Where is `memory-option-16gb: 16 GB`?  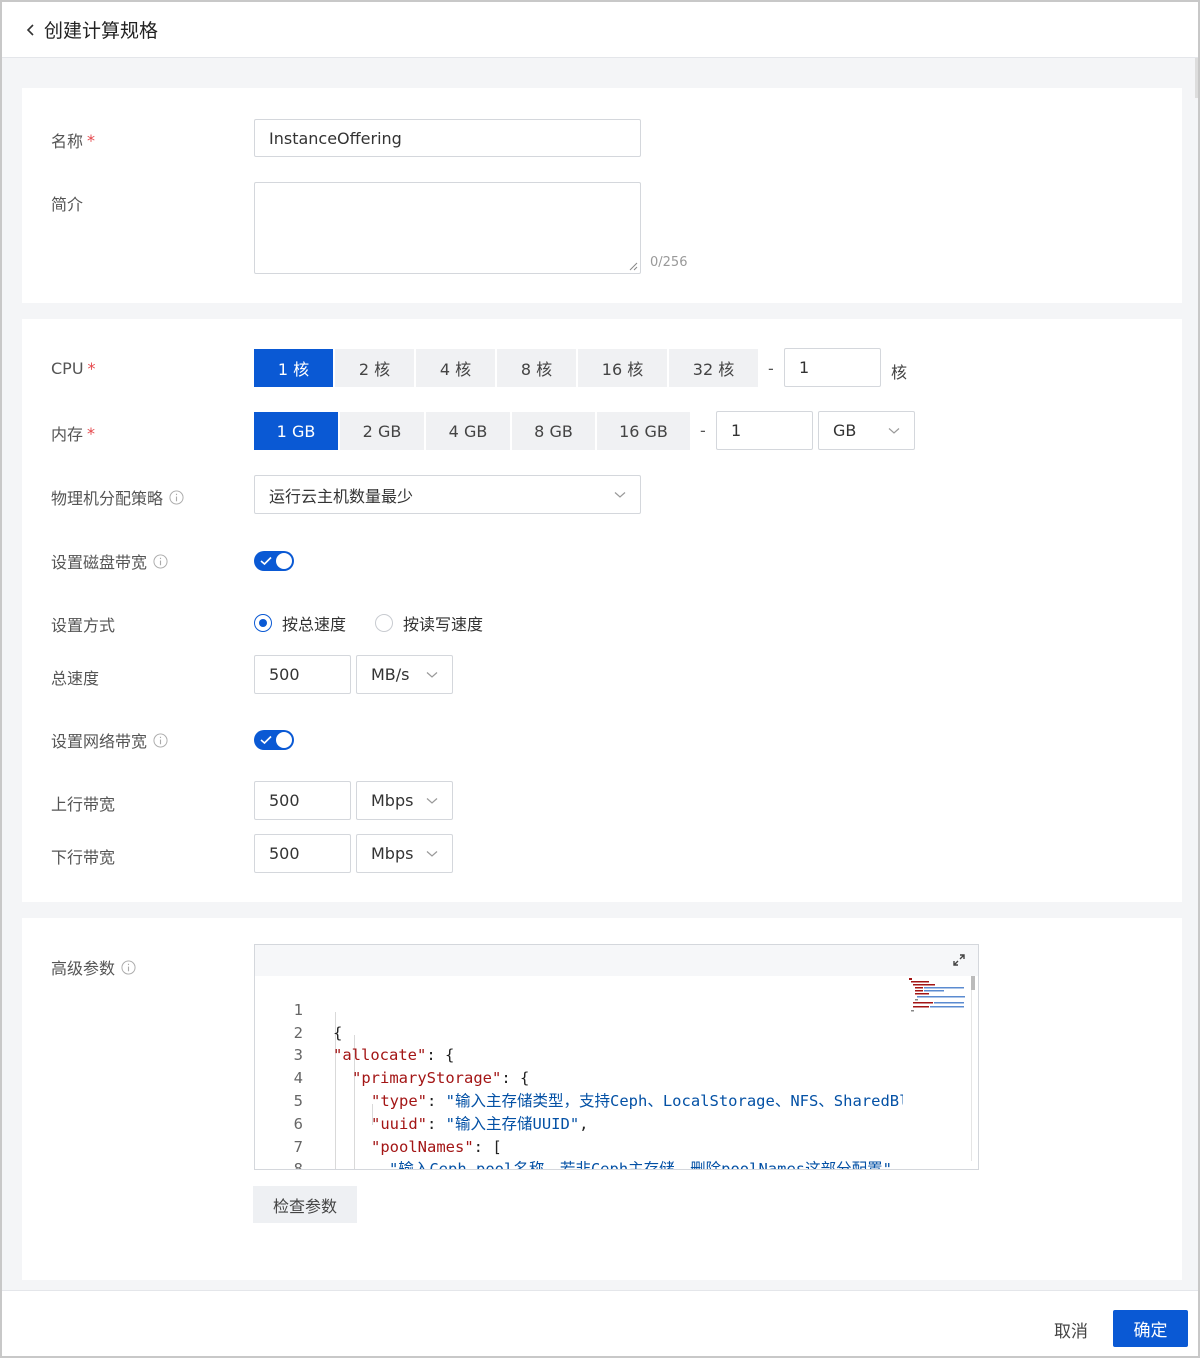 memory-option-16gb: 16 GB is located at coordinates (643, 431).